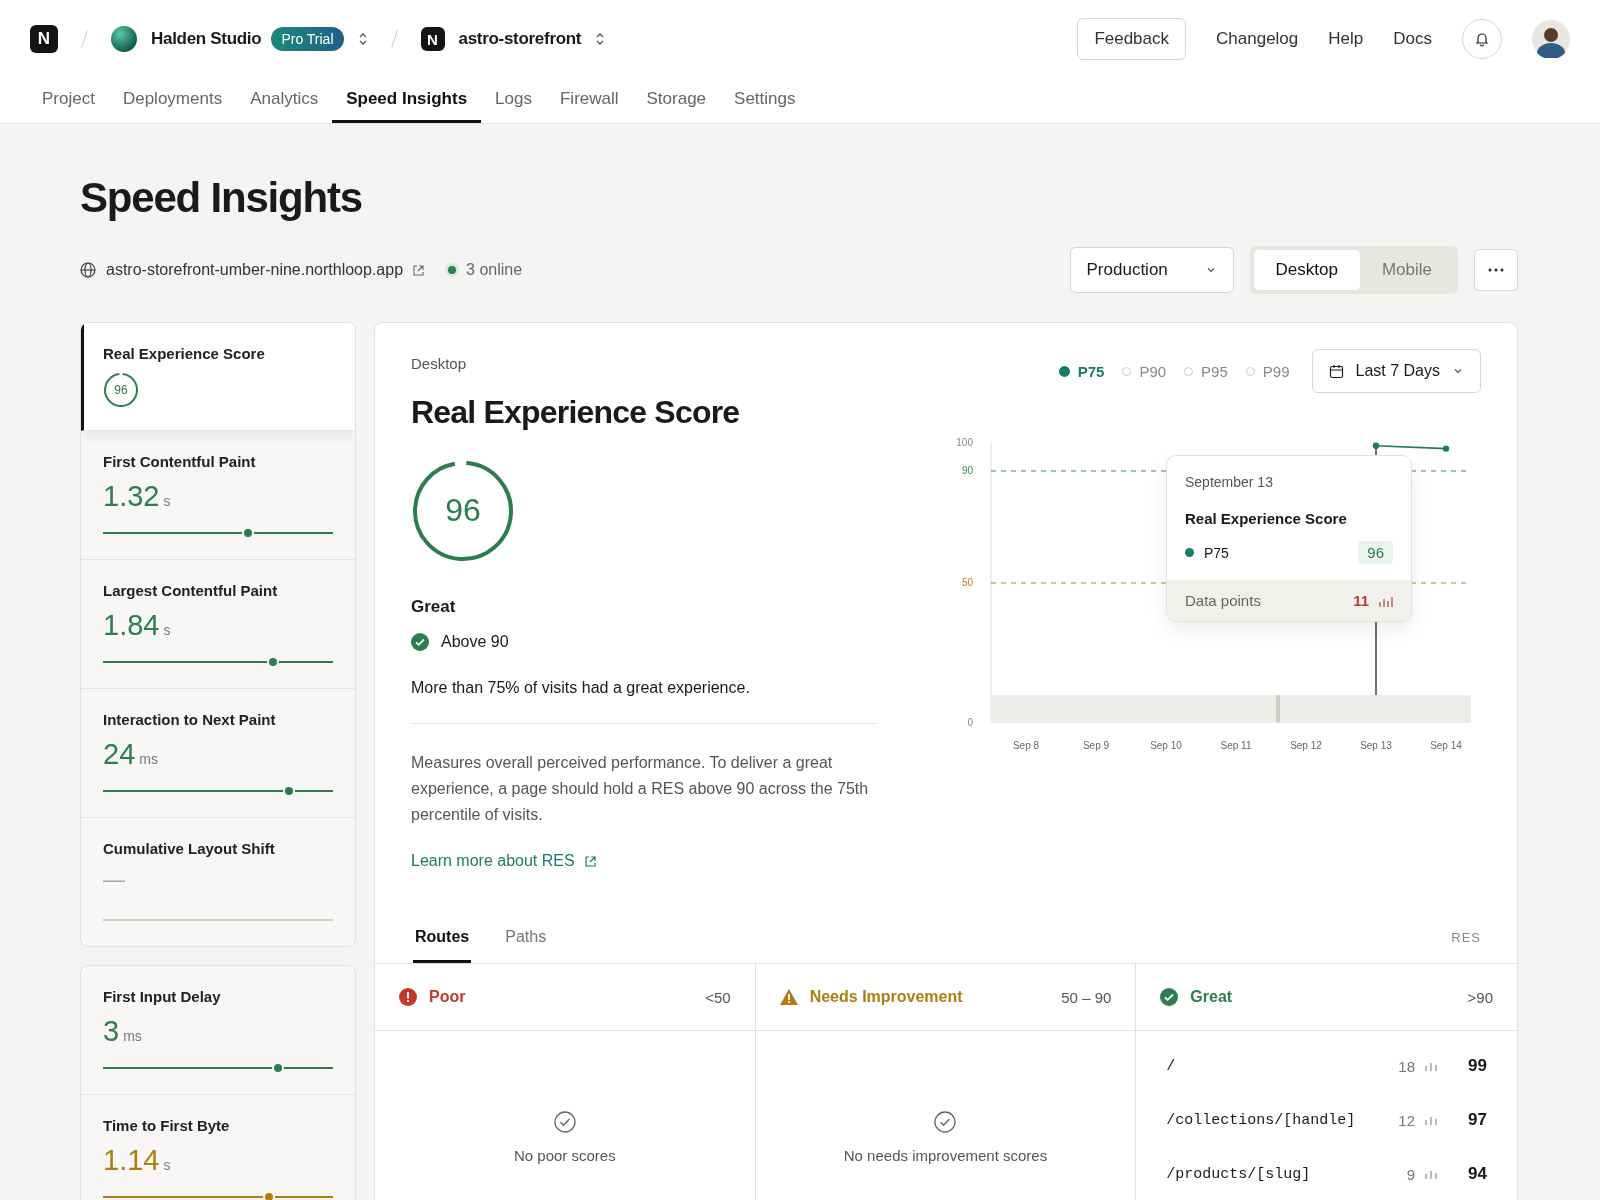 This screenshot has height=1200, width=1600. I want to click on metric-item: Real Experience Score 96, so click(218, 377).